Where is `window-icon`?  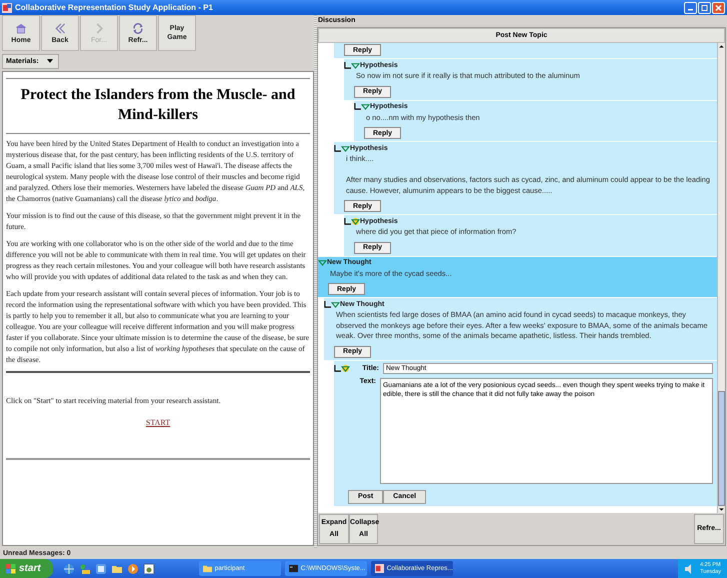 window-icon is located at coordinates (100, 568).